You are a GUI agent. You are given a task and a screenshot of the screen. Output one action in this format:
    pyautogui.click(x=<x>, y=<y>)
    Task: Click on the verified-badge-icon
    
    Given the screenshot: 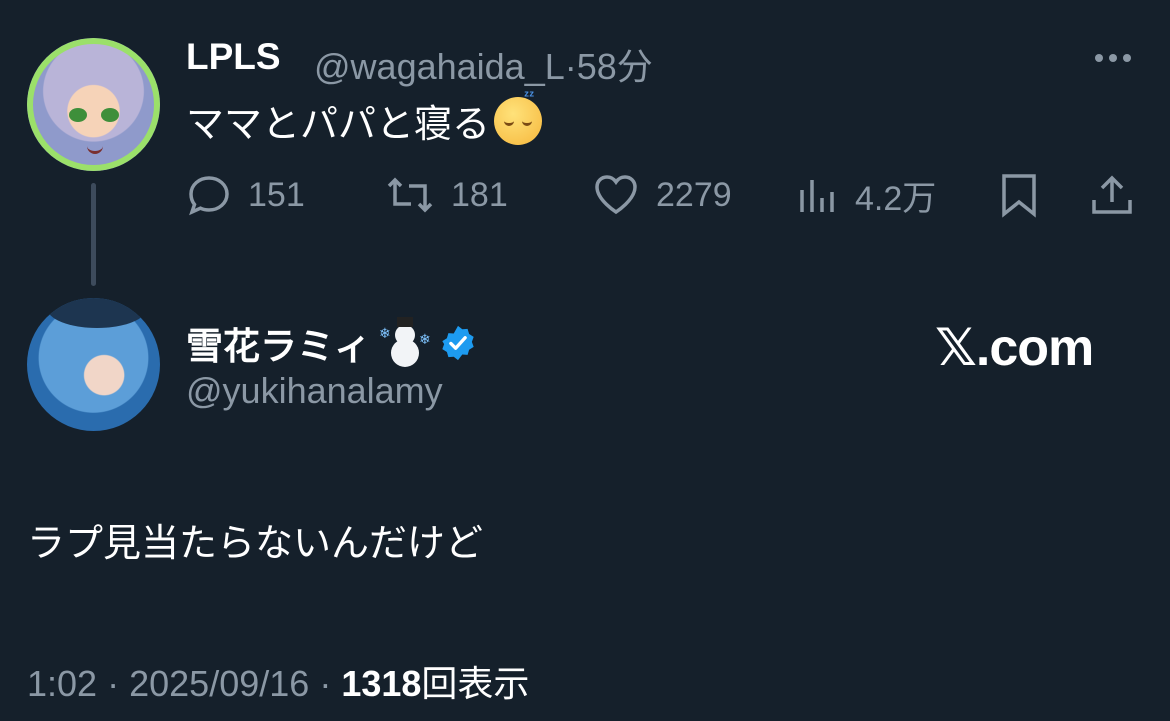 What is the action you would take?
    pyautogui.click(x=458, y=343)
    